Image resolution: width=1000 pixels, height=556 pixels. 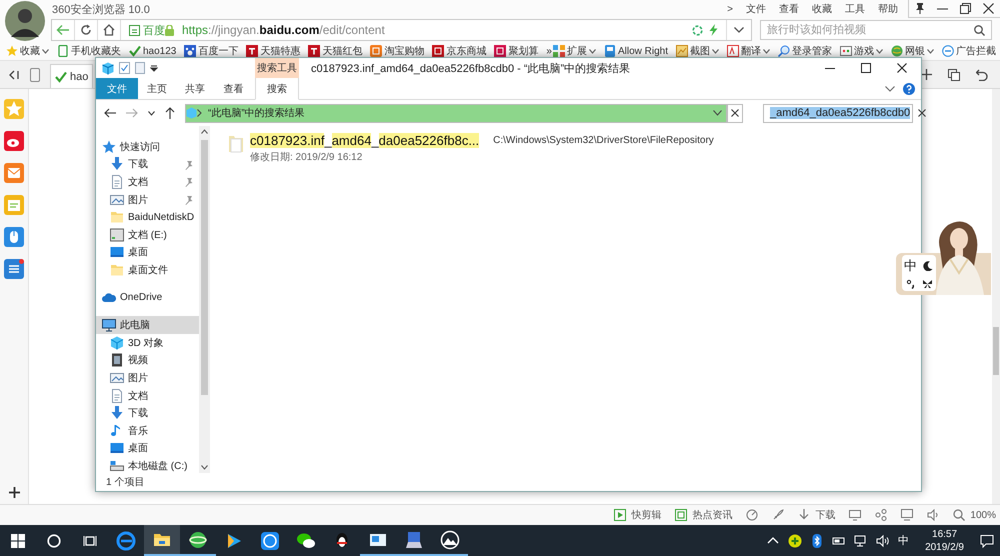 I want to click on search-field: 旅行时该如何拍视频, so click(x=876, y=30).